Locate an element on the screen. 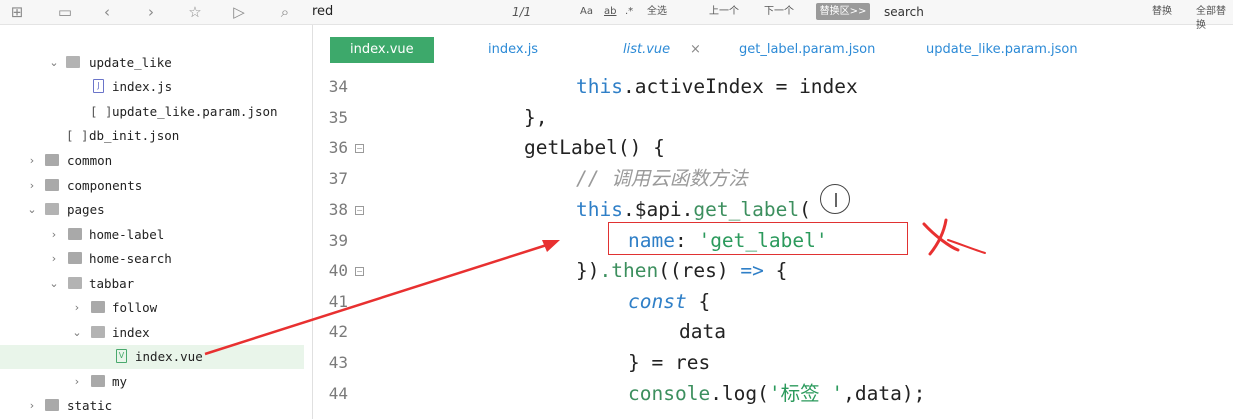 The width and height of the screenshot is (1233, 419). tree-label: update_like.param.json is located at coordinates (195, 111).